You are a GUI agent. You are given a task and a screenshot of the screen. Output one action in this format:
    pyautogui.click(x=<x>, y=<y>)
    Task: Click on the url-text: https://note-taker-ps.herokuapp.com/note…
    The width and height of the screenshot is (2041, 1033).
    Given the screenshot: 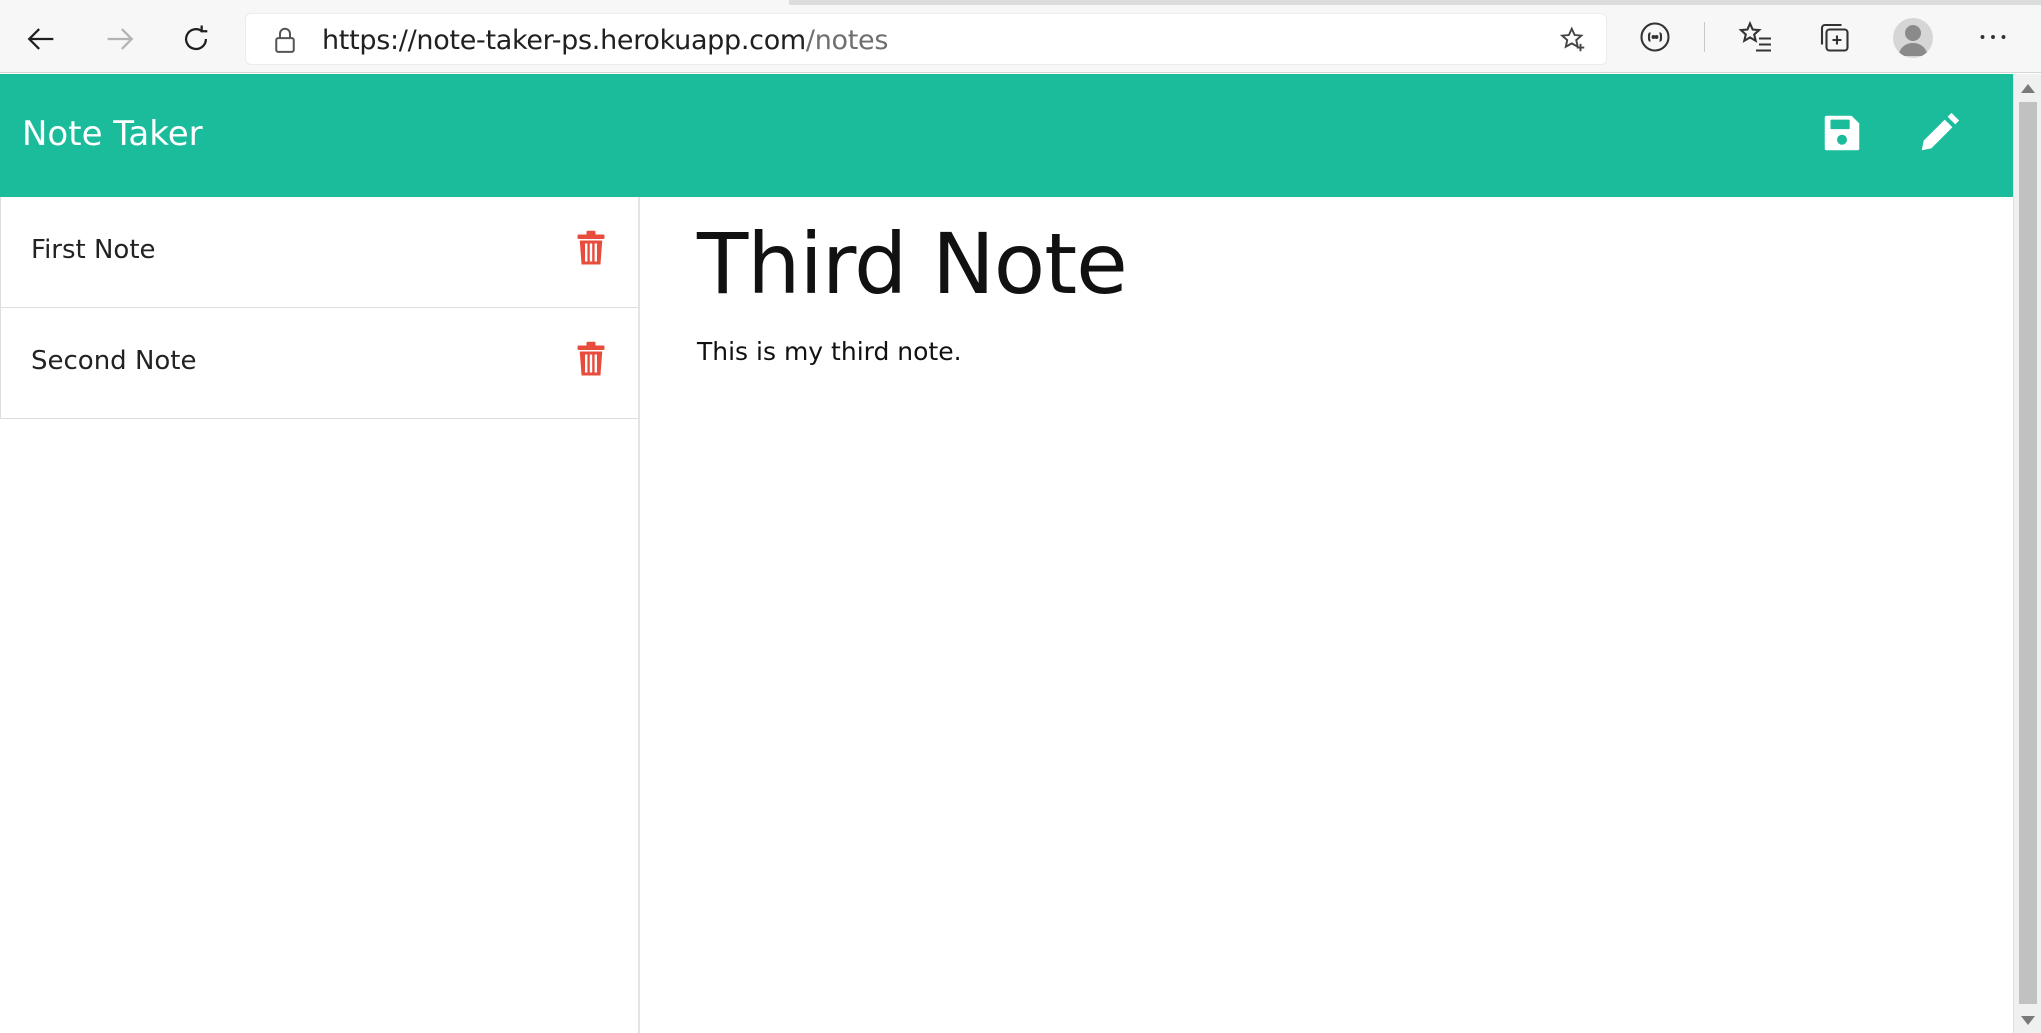 What is the action you would take?
    pyautogui.click(x=605, y=40)
    